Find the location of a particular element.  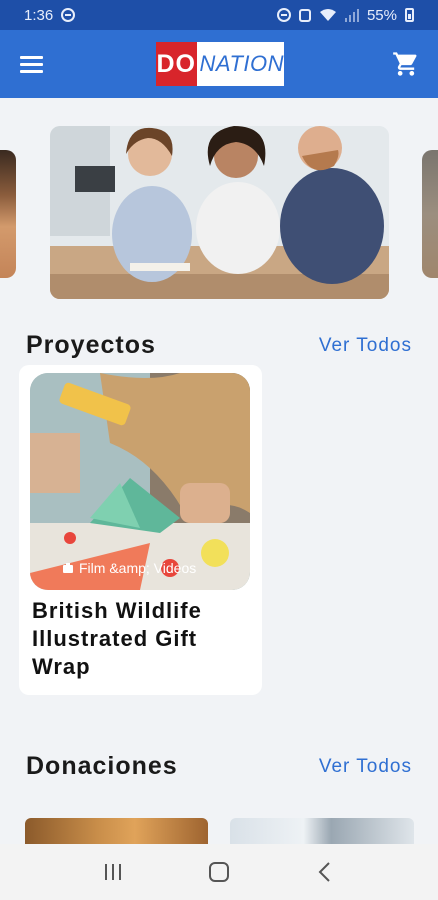

logo-nation-text: NATION is located at coordinates (241, 63).